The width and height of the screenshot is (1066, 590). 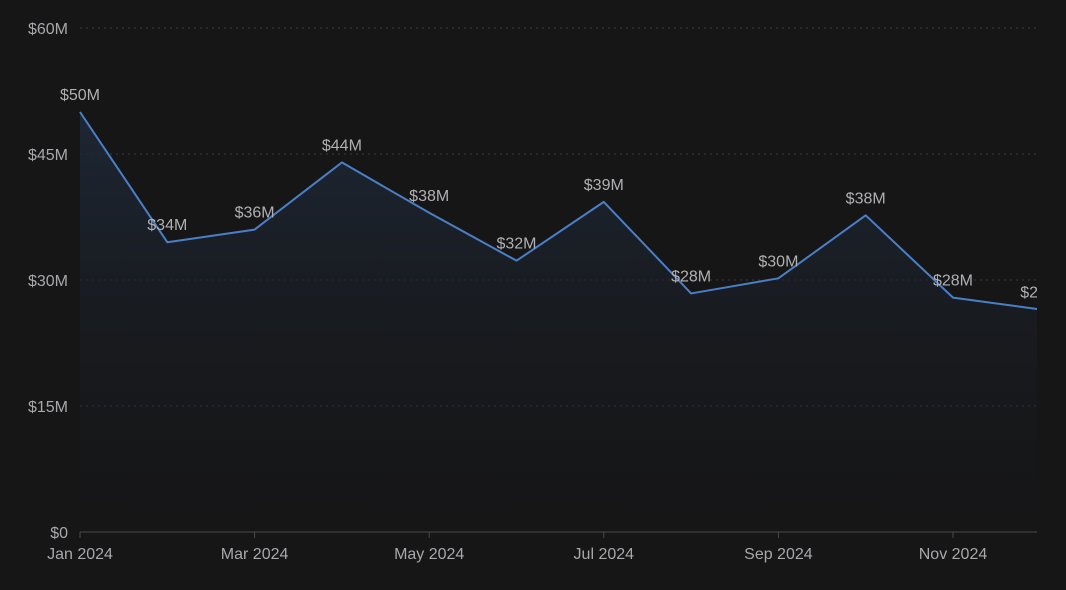 I want to click on x-tick-label: Sep 2024, so click(x=778, y=554).